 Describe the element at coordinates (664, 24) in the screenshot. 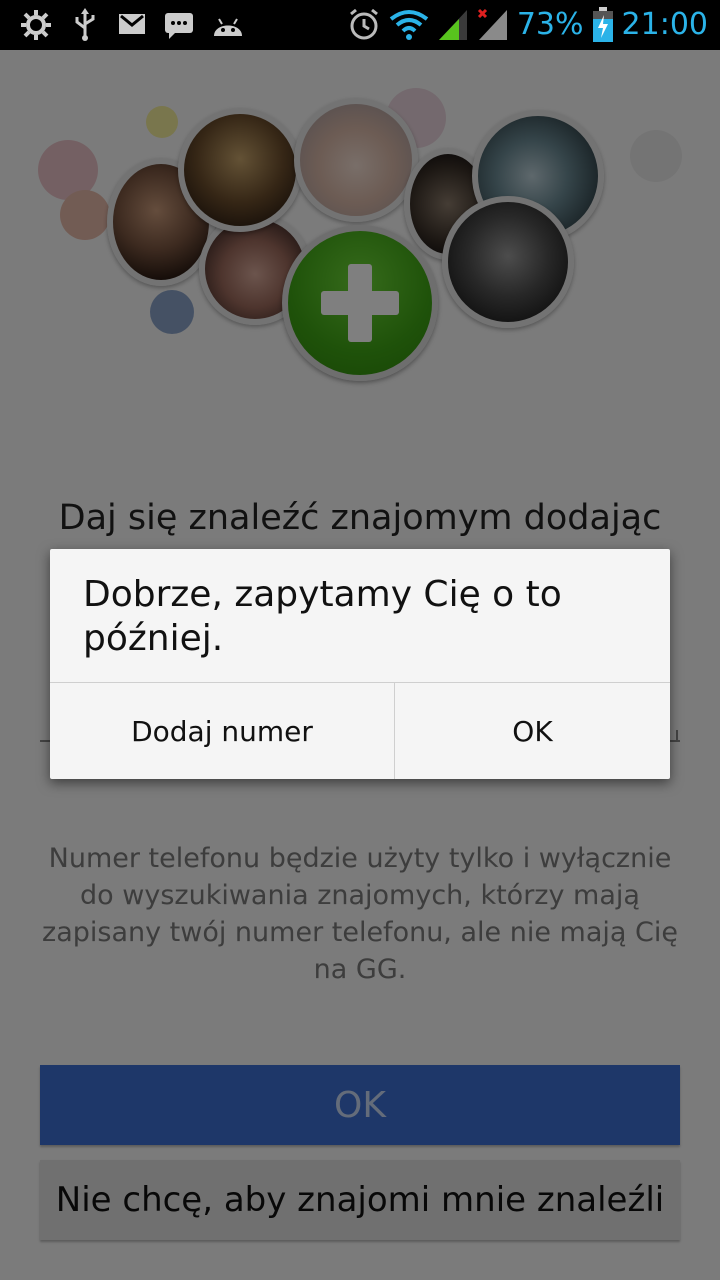

I see `clock: 21:00` at that location.